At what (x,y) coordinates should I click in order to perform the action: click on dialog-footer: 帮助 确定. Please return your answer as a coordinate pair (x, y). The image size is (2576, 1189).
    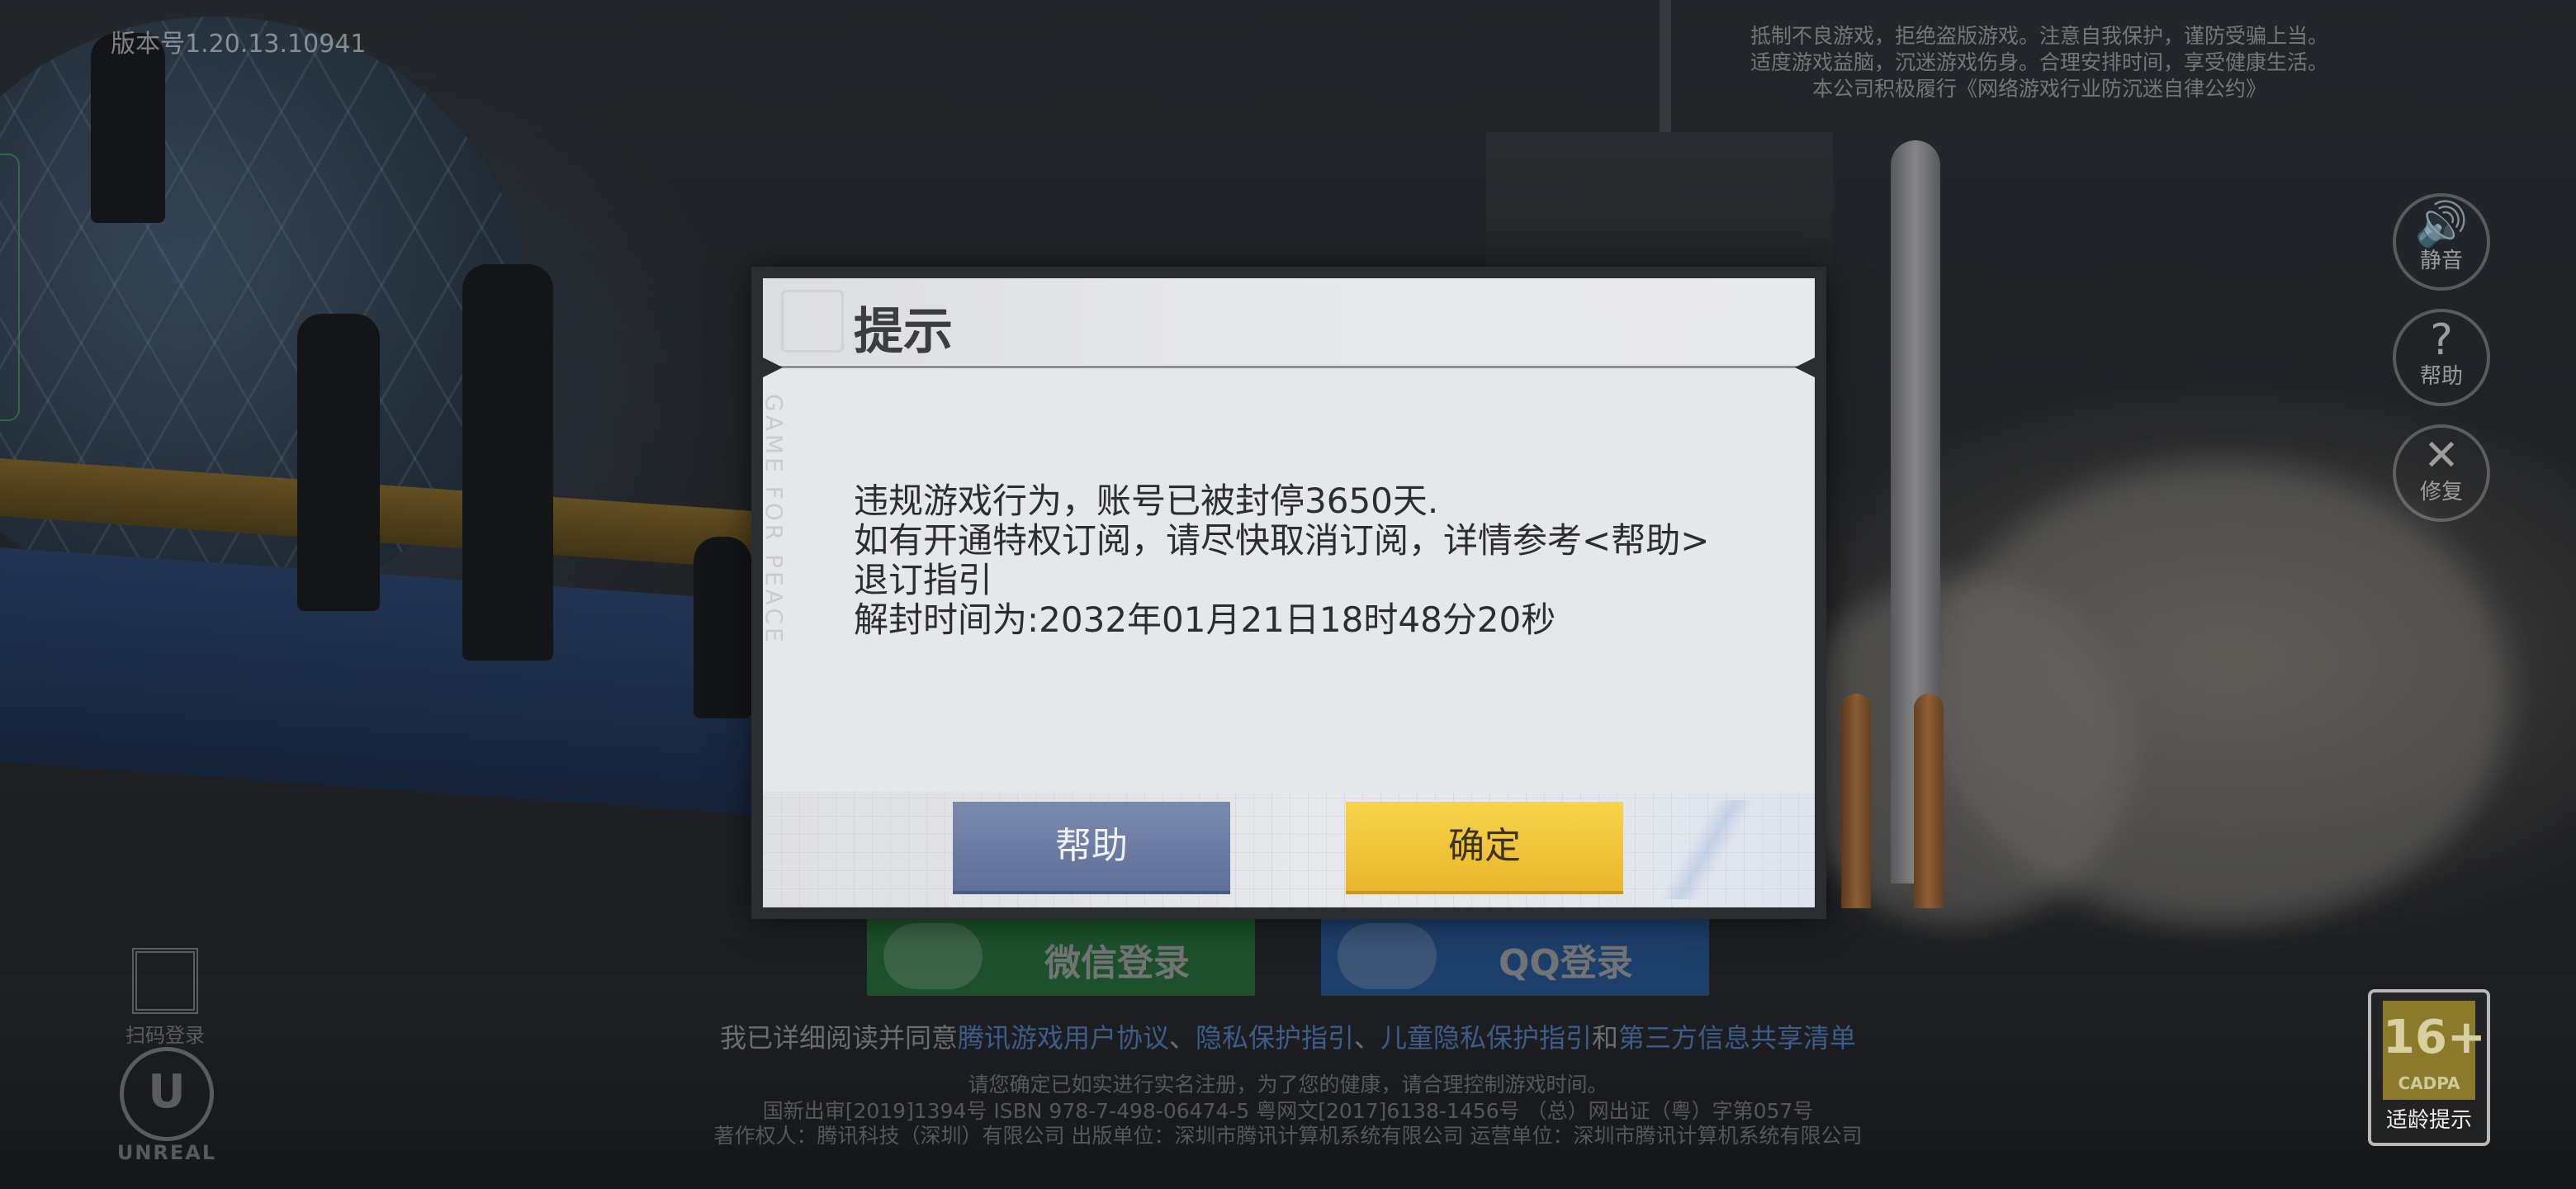
    Looking at the image, I should click on (1289, 849).